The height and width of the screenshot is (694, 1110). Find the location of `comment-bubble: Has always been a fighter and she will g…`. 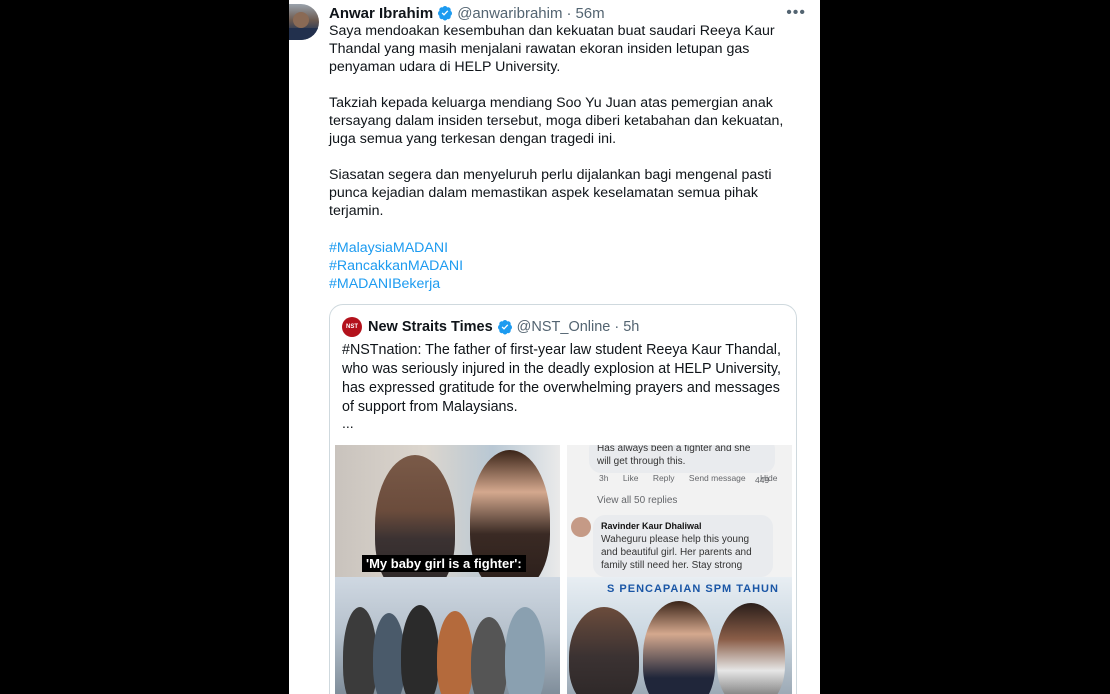

comment-bubble: Has always been a fighter and she will g… is located at coordinates (682, 459).